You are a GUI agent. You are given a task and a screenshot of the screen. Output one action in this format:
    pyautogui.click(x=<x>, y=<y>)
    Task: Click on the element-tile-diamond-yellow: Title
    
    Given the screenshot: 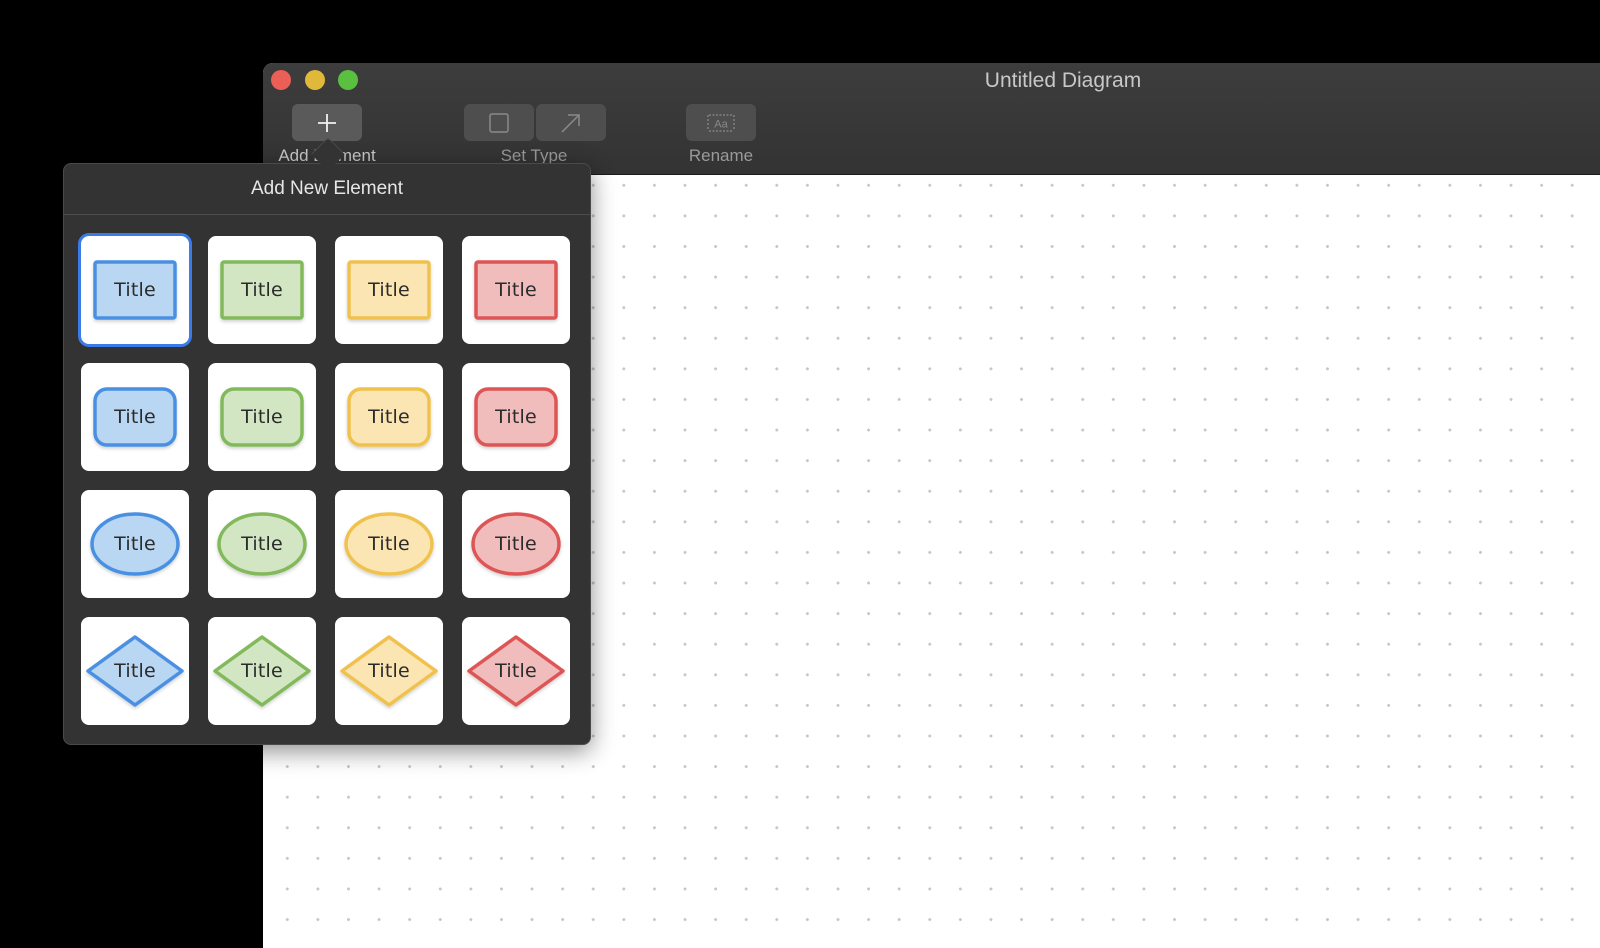 What is the action you would take?
    pyautogui.click(x=389, y=671)
    